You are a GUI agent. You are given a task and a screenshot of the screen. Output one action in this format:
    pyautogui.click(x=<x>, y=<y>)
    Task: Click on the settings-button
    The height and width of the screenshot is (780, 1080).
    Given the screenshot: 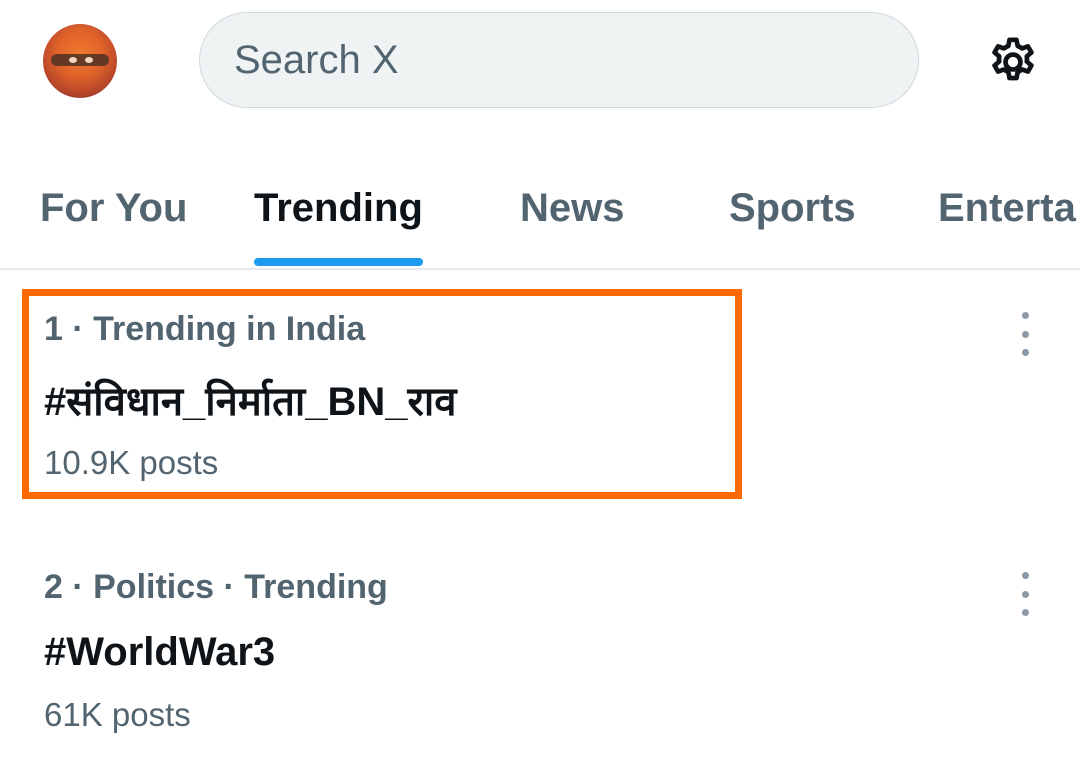 What is the action you would take?
    pyautogui.click(x=1013, y=62)
    